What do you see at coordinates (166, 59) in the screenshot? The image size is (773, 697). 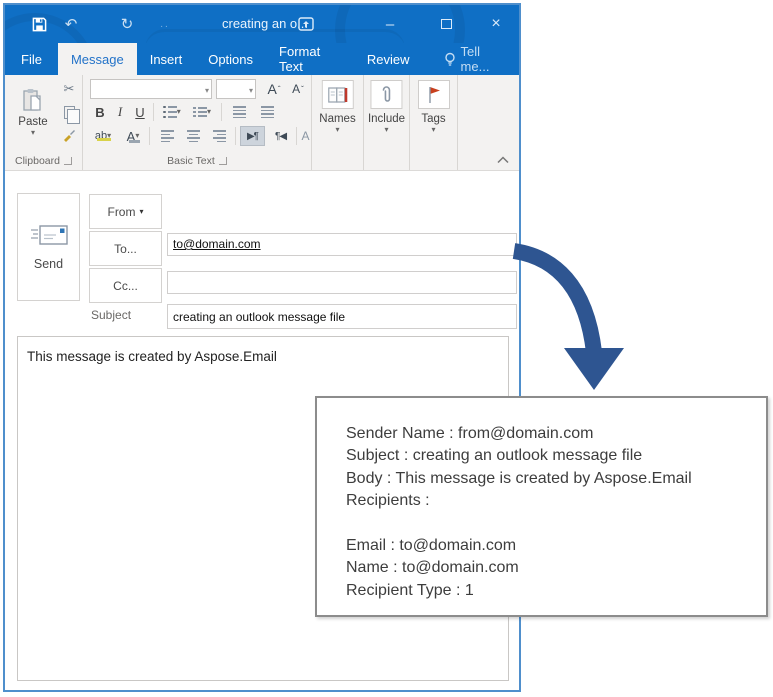 I see `tab-insert: Insert` at bounding box center [166, 59].